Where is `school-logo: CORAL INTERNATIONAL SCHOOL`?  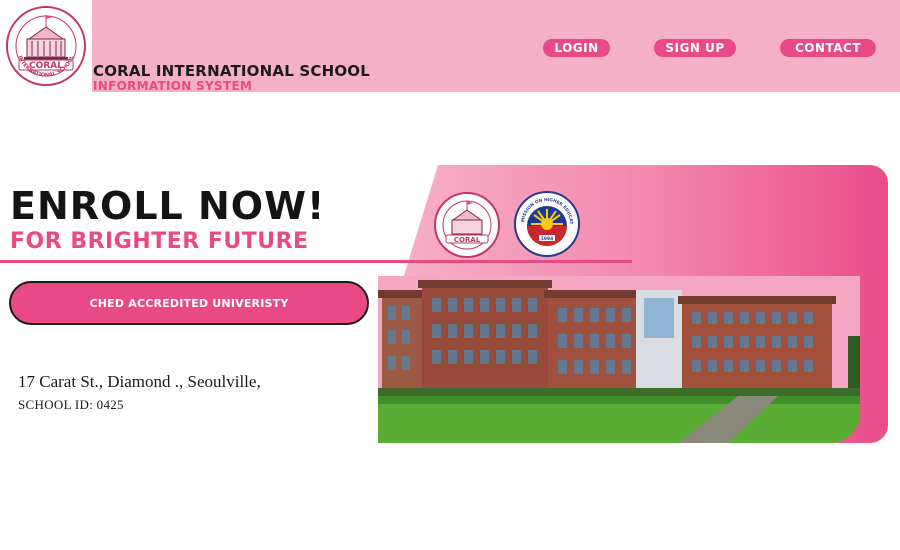 school-logo: CORAL INTERNATIONAL SCHOOL is located at coordinates (46, 46).